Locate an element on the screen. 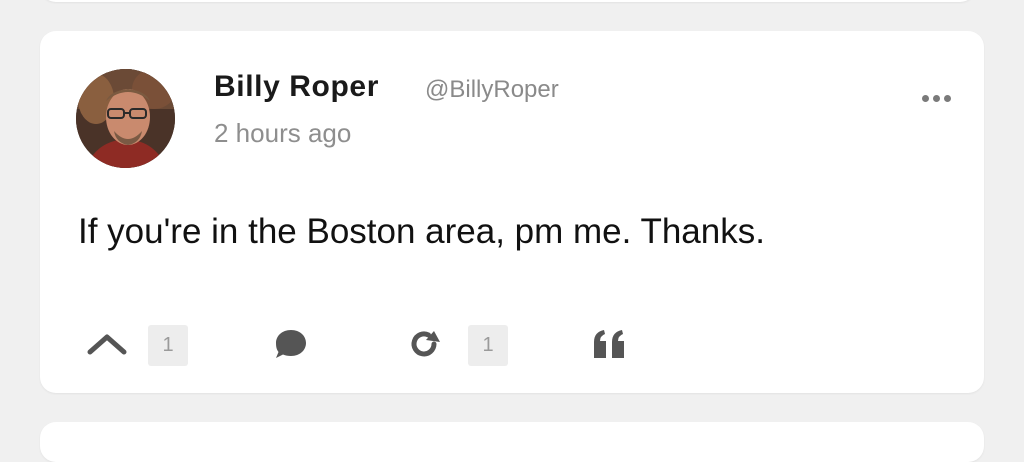  more-options-icon is located at coordinates (936, 98).